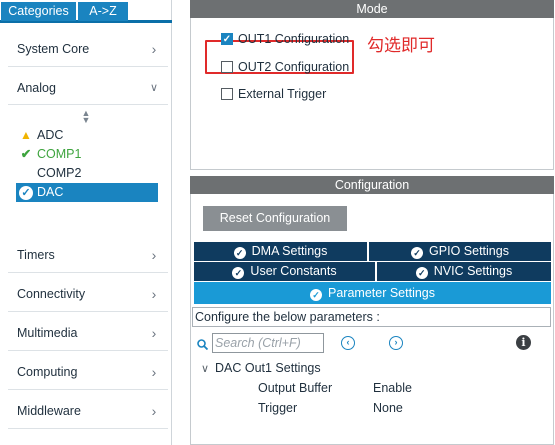  What do you see at coordinates (278, 408) in the screenshot?
I see `param-name: Trigger` at bounding box center [278, 408].